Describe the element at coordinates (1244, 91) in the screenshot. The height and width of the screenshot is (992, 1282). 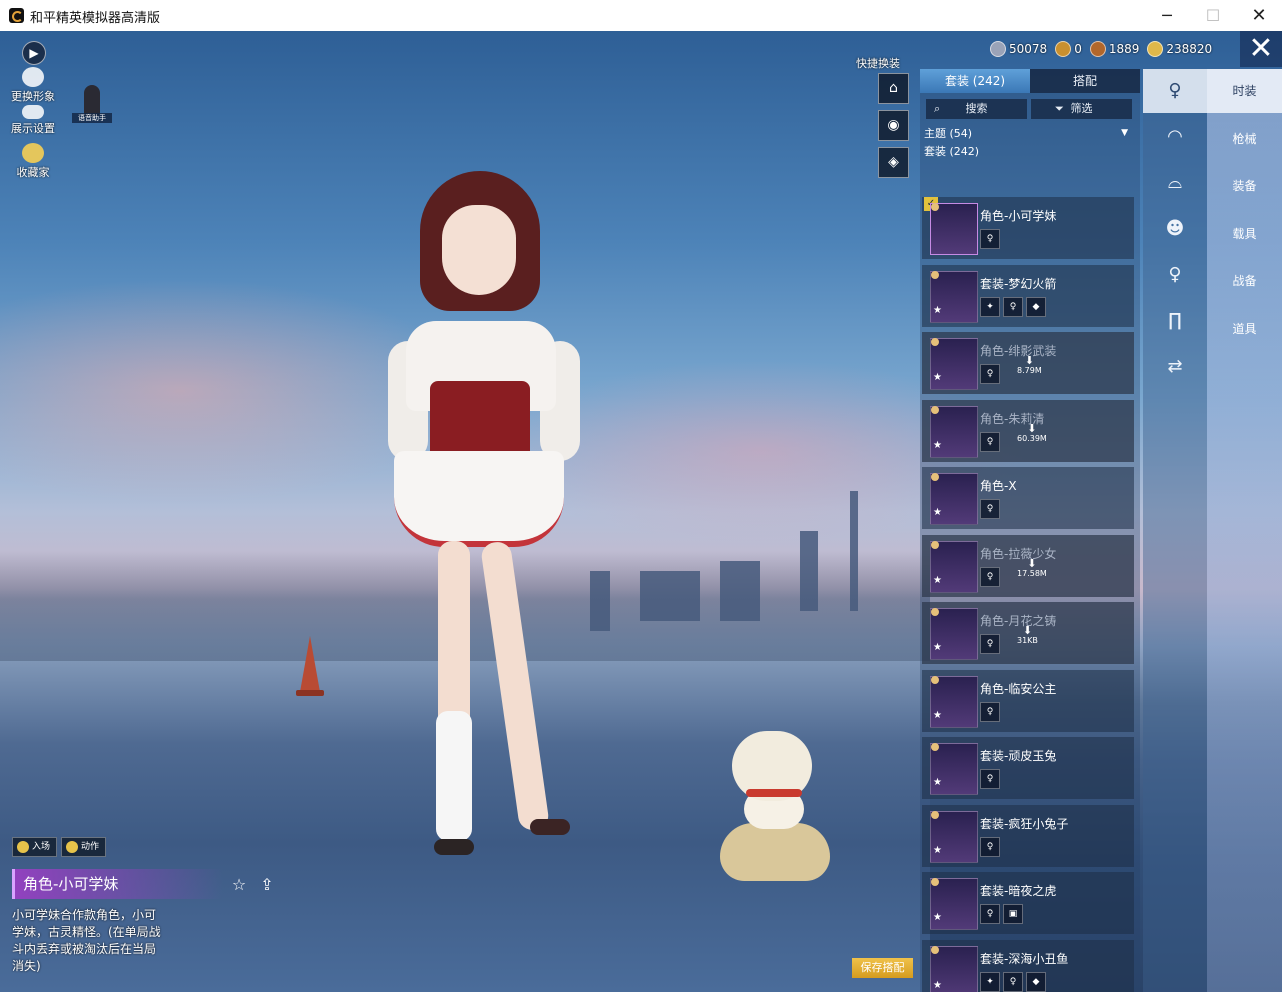
I see `menu-fashion: 时装` at that location.